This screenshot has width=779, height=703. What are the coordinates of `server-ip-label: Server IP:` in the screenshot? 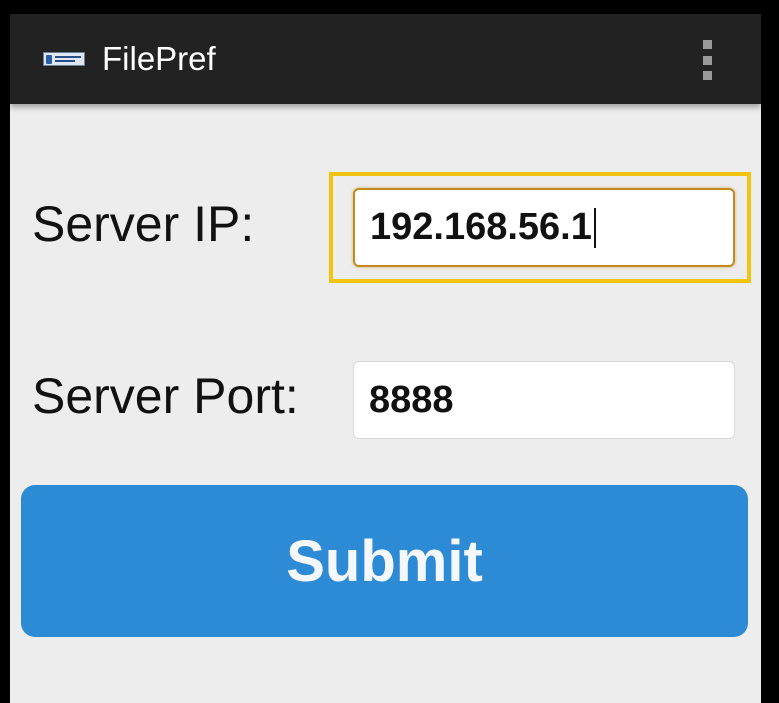 It's located at (143, 224).